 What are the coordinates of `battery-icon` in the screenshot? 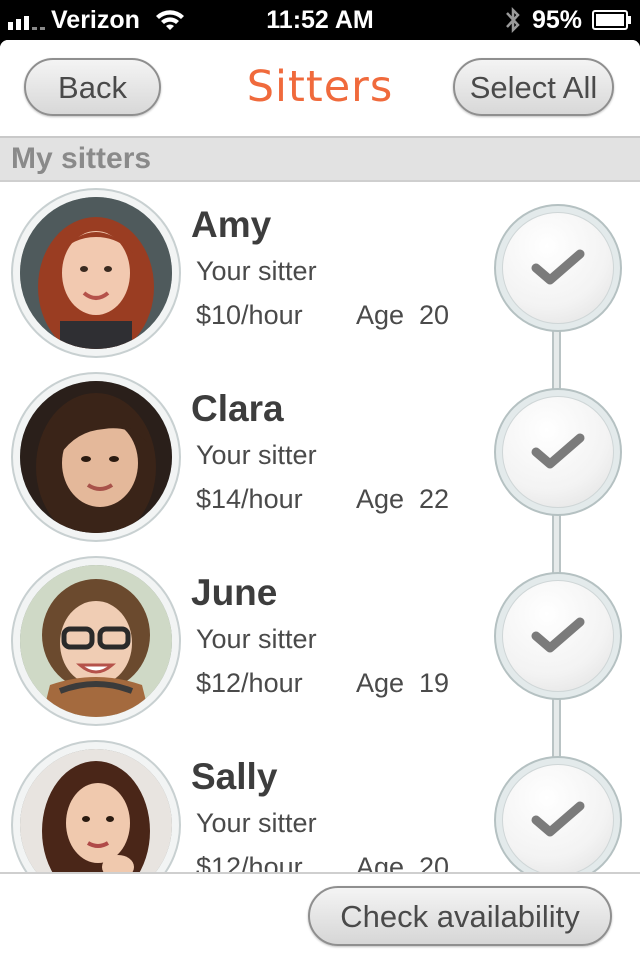 It's located at (611, 20).